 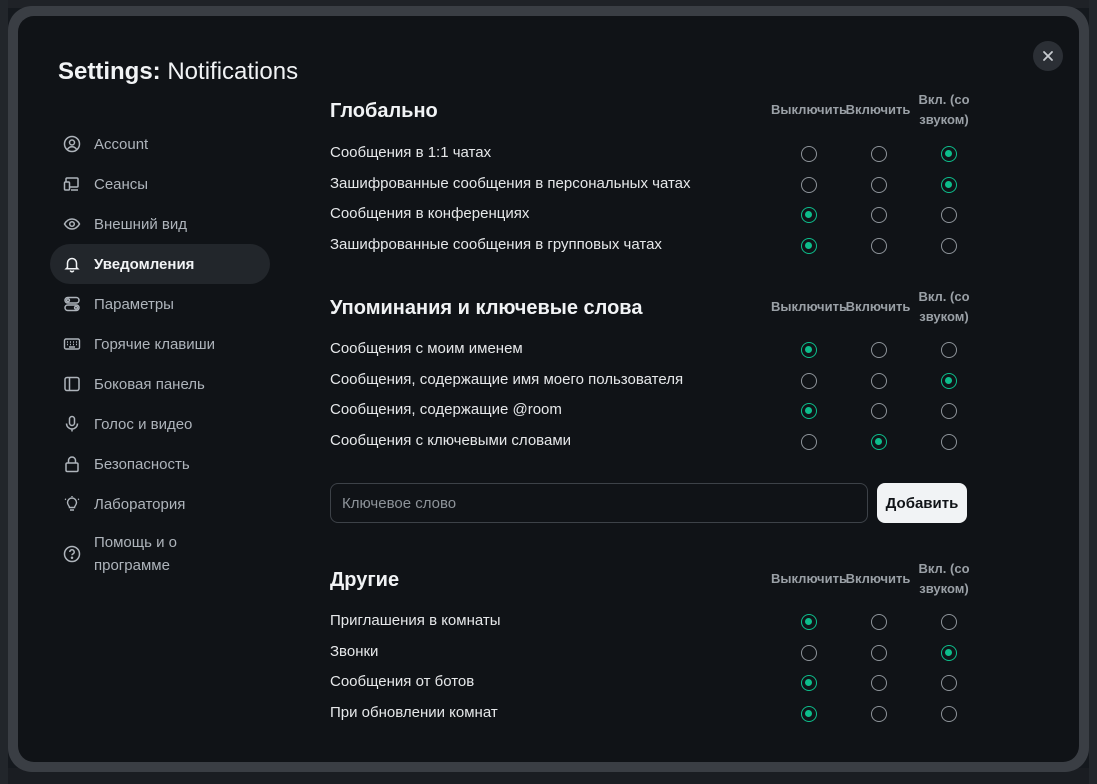 I want to click on setting-label: Сообщения, содержащие @room, so click(x=446, y=409).